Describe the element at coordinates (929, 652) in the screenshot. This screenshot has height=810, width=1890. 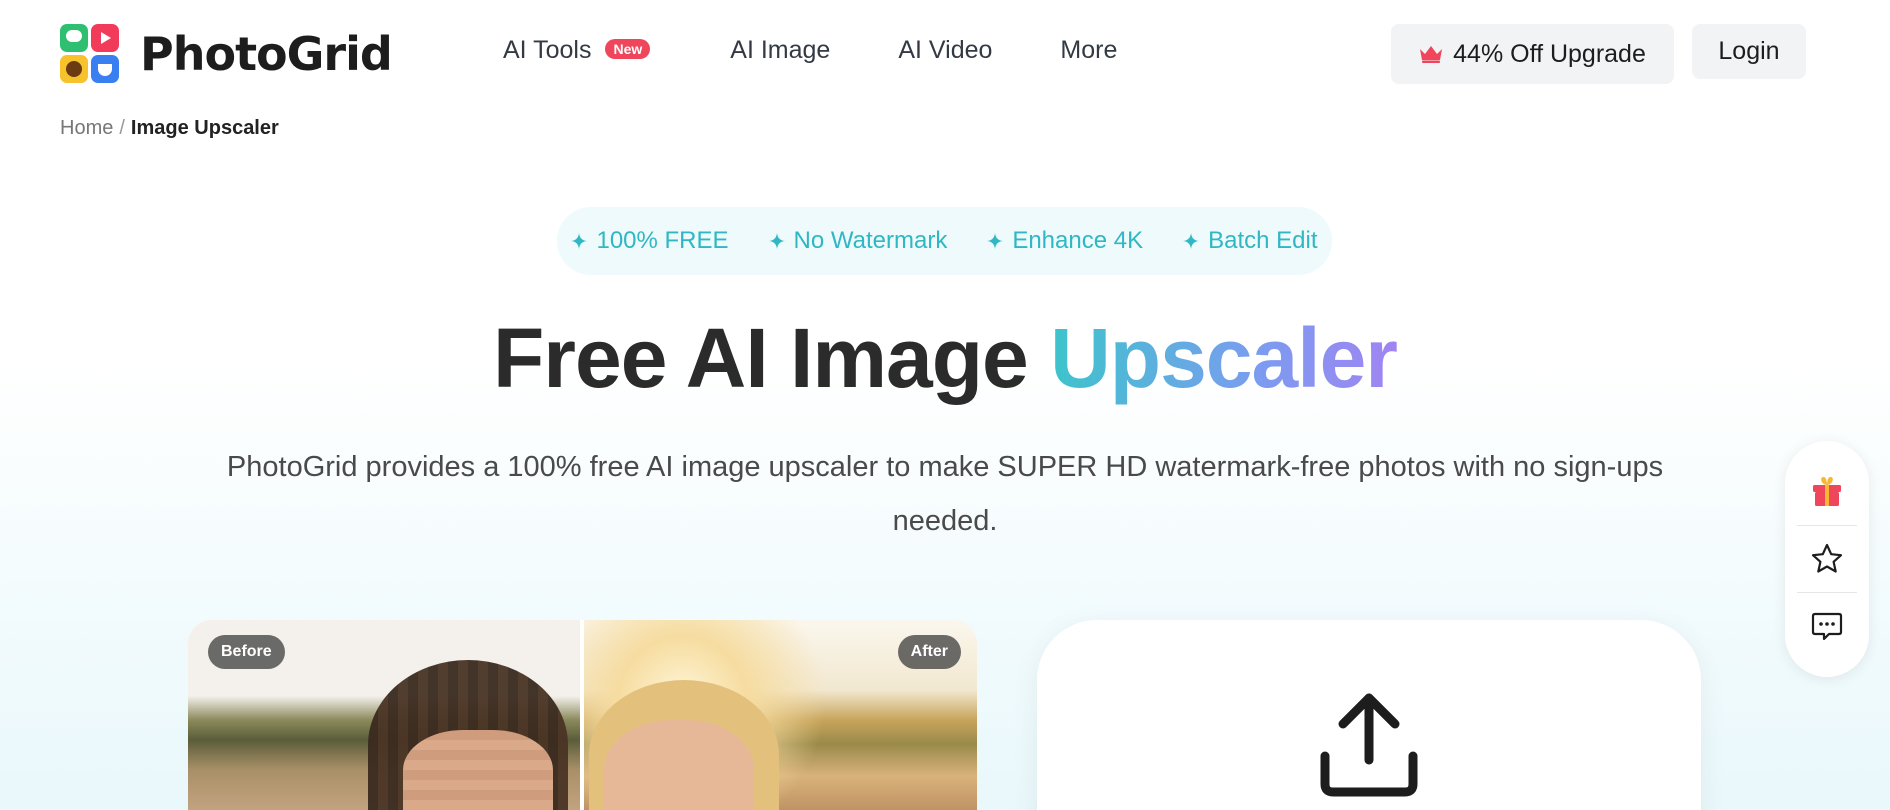
I see `after-tag: After` at that location.